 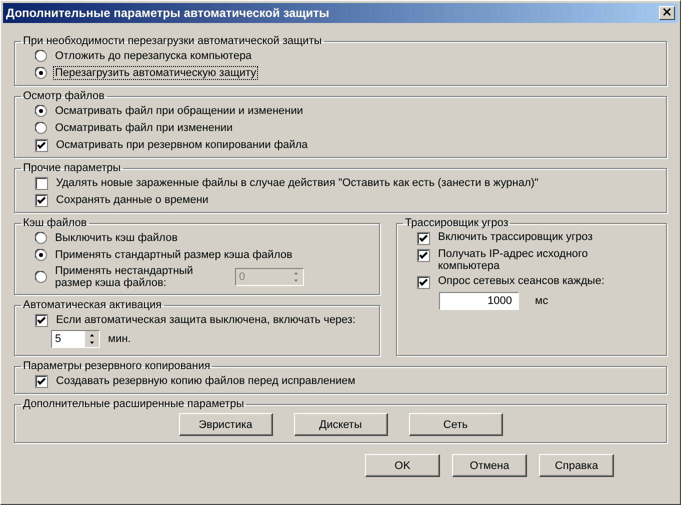 What do you see at coordinates (144, 128) in the screenshot?
I see `option-label: Осматривать файл при изменении` at bounding box center [144, 128].